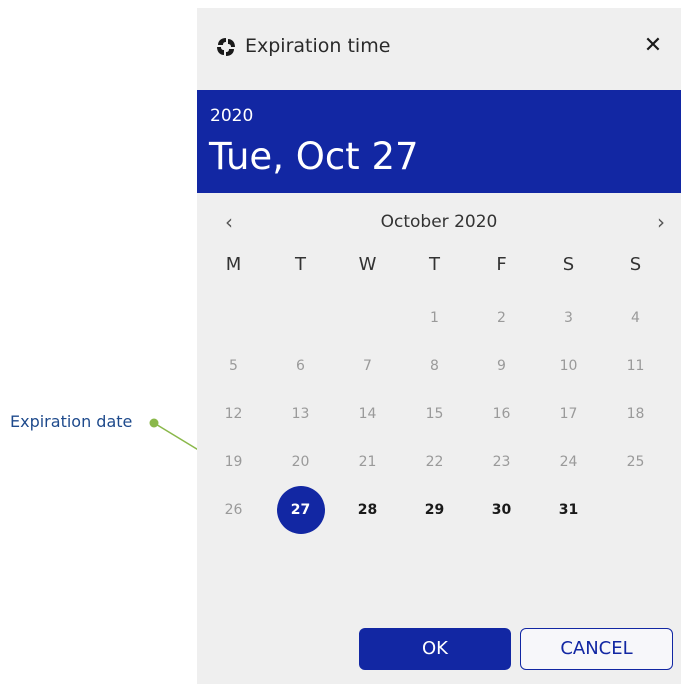 This screenshot has height=684, width=681. Describe the element at coordinates (501, 264) in the screenshot. I see `weekday-label: F` at that location.